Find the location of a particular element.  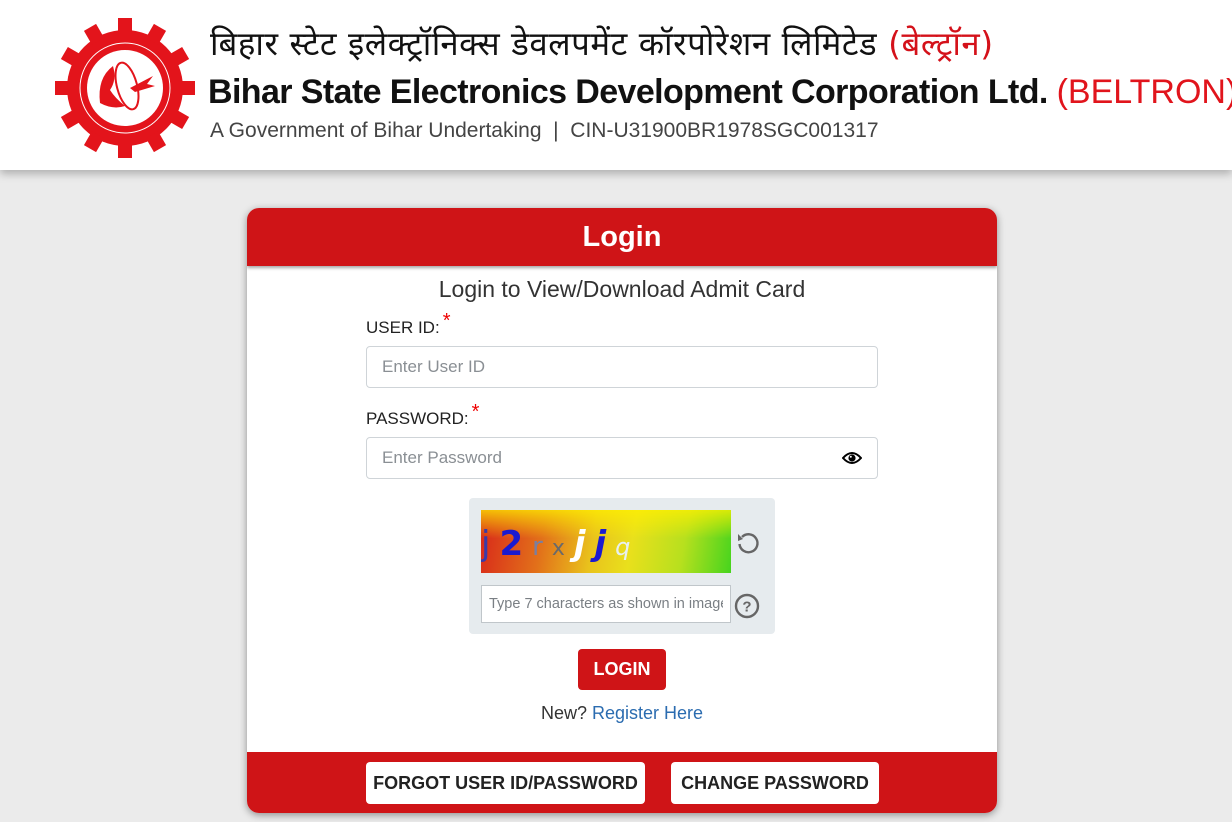

login-card-footer: FORGOT USER ID/PASSWORD CHANGE PASSWORD is located at coordinates (622, 782).